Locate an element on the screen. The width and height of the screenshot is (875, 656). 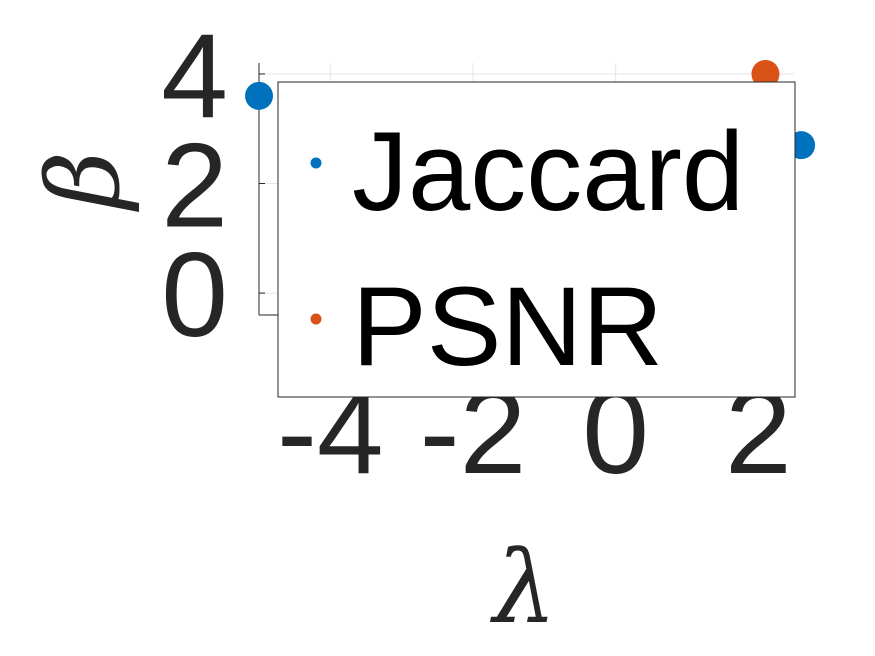
y-axis-label: β is located at coordinates (83, 182).